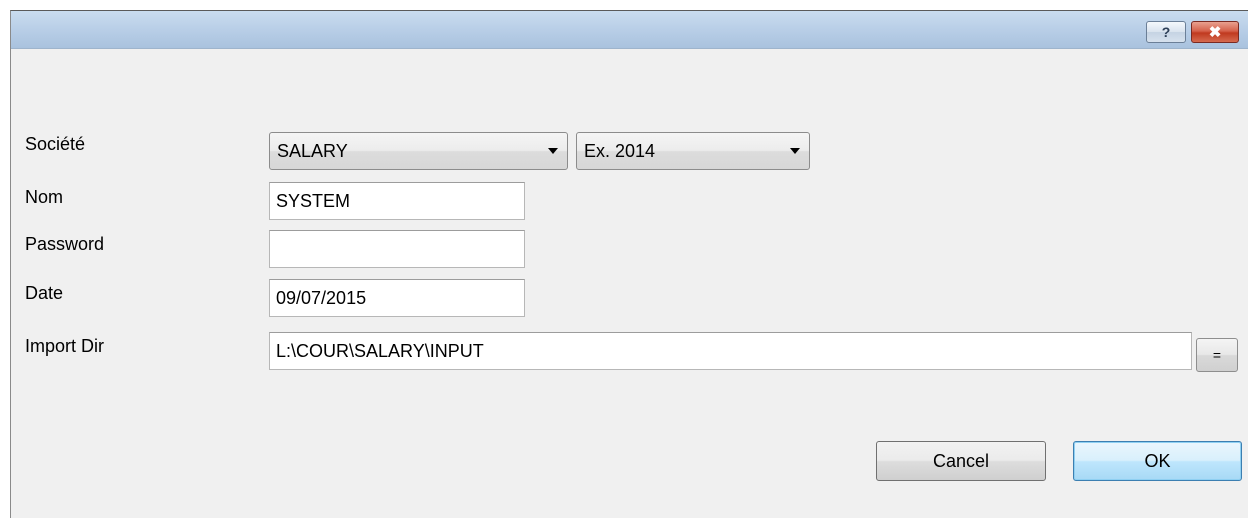 The width and height of the screenshot is (1248, 518). Describe the element at coordinates (629, 30) in the screenshot. I see `title-bar: ? ✖` at that location.